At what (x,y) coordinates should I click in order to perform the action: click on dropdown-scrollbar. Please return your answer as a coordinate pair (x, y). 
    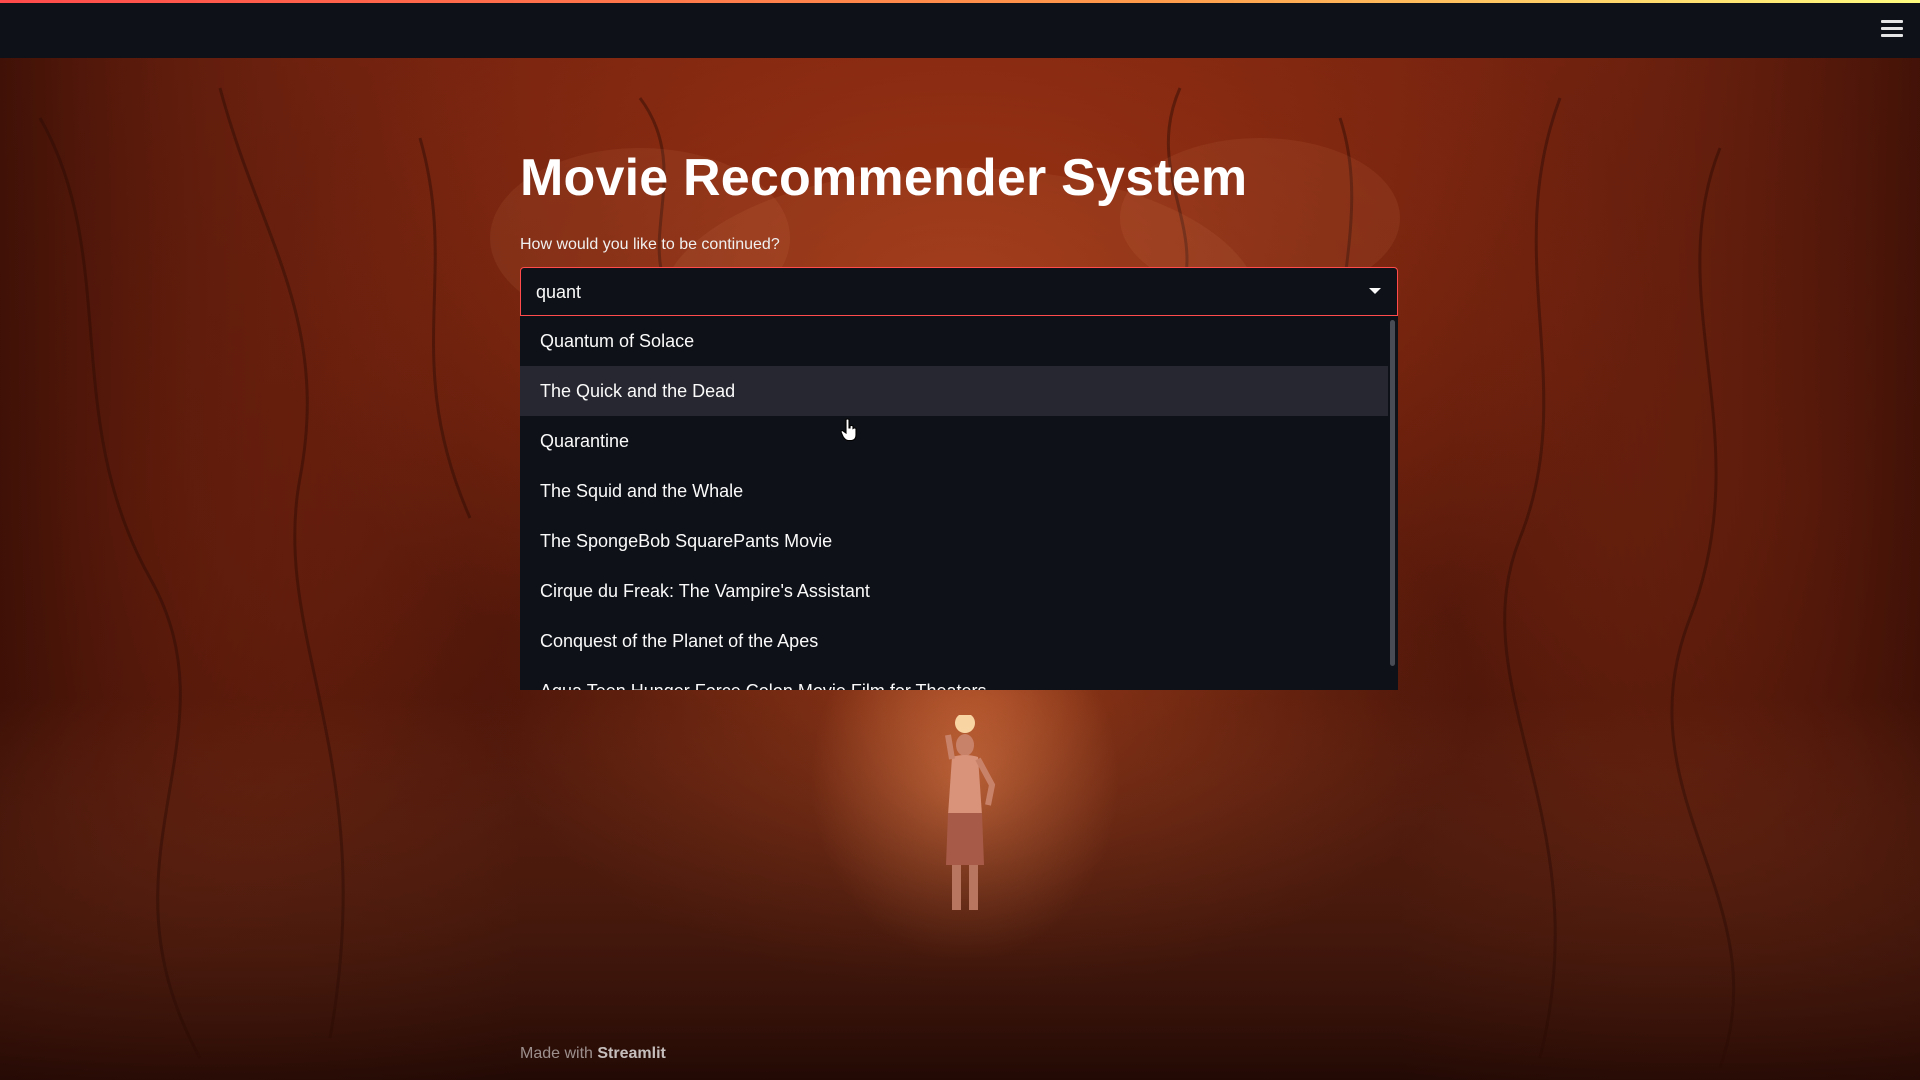
    Looking at the image, I should click on (1393, 503).